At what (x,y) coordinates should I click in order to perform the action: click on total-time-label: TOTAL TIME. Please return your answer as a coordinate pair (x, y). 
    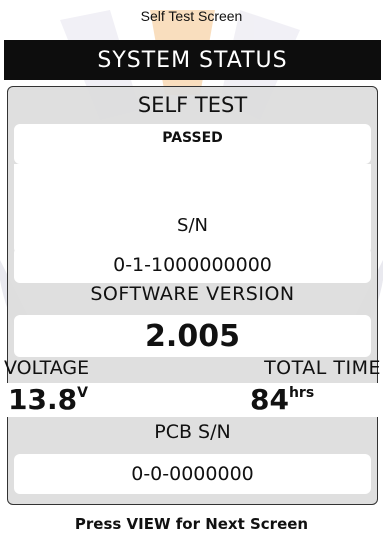
    Looking at the image, I should click on (322, 368).